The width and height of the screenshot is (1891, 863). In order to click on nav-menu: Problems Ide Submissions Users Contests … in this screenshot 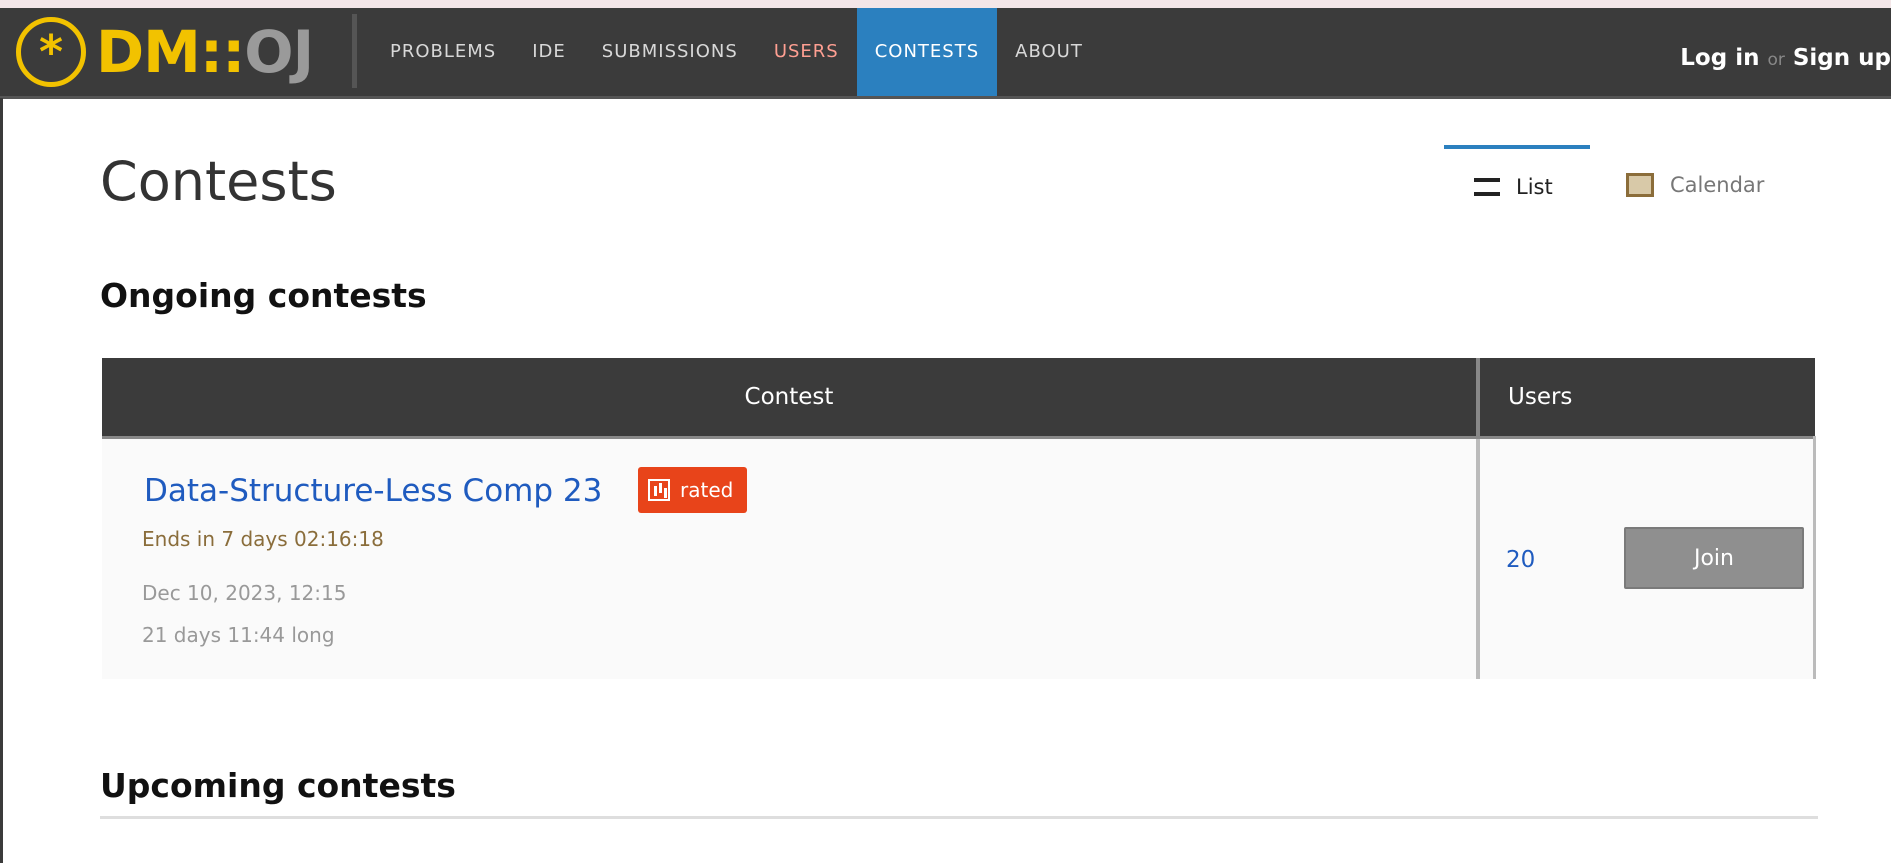, I will do `click(736, 52)`.